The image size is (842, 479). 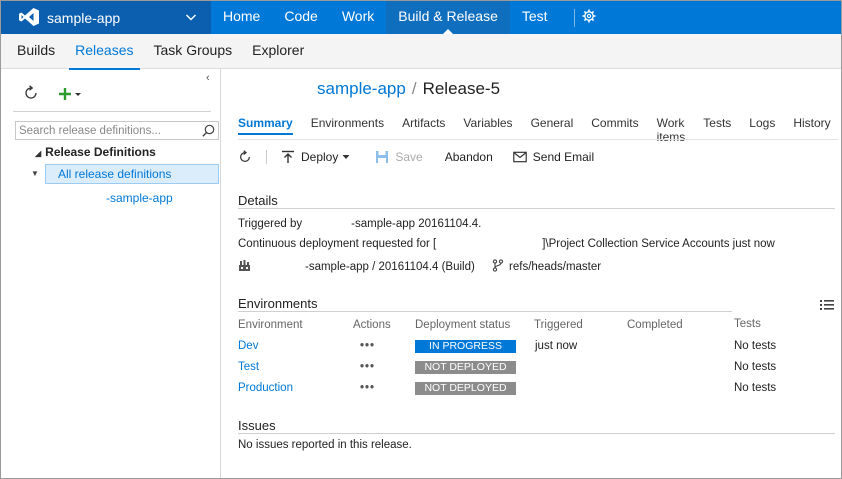 I want to click on environments-heading: Environments, so click(x=278, y=303).